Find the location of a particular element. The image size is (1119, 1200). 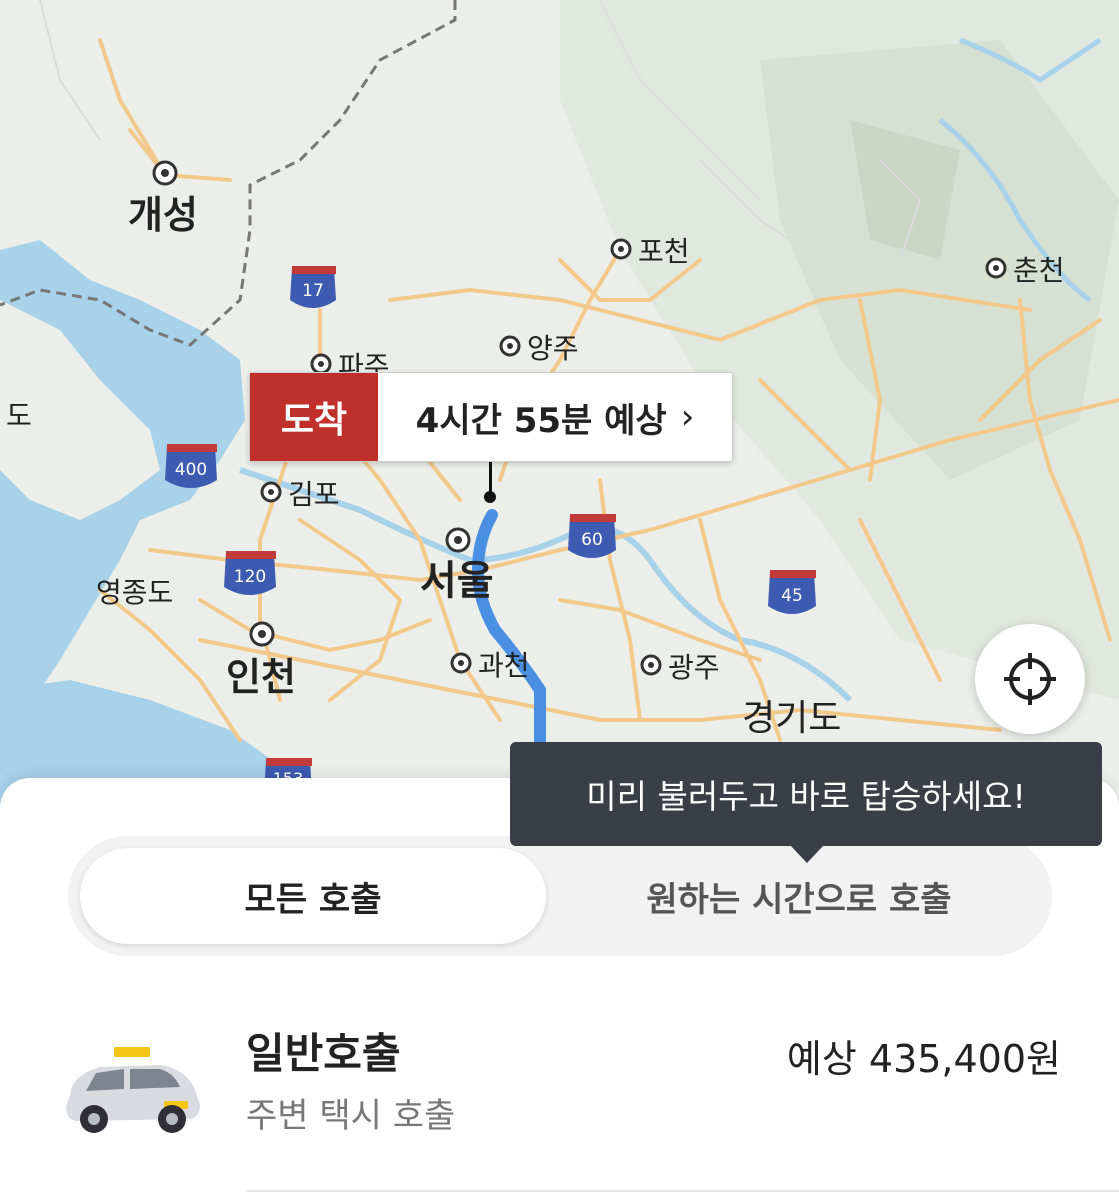

eta-text-wrap: 4시간 55분 예상 › is located at coordinates (555, 417).